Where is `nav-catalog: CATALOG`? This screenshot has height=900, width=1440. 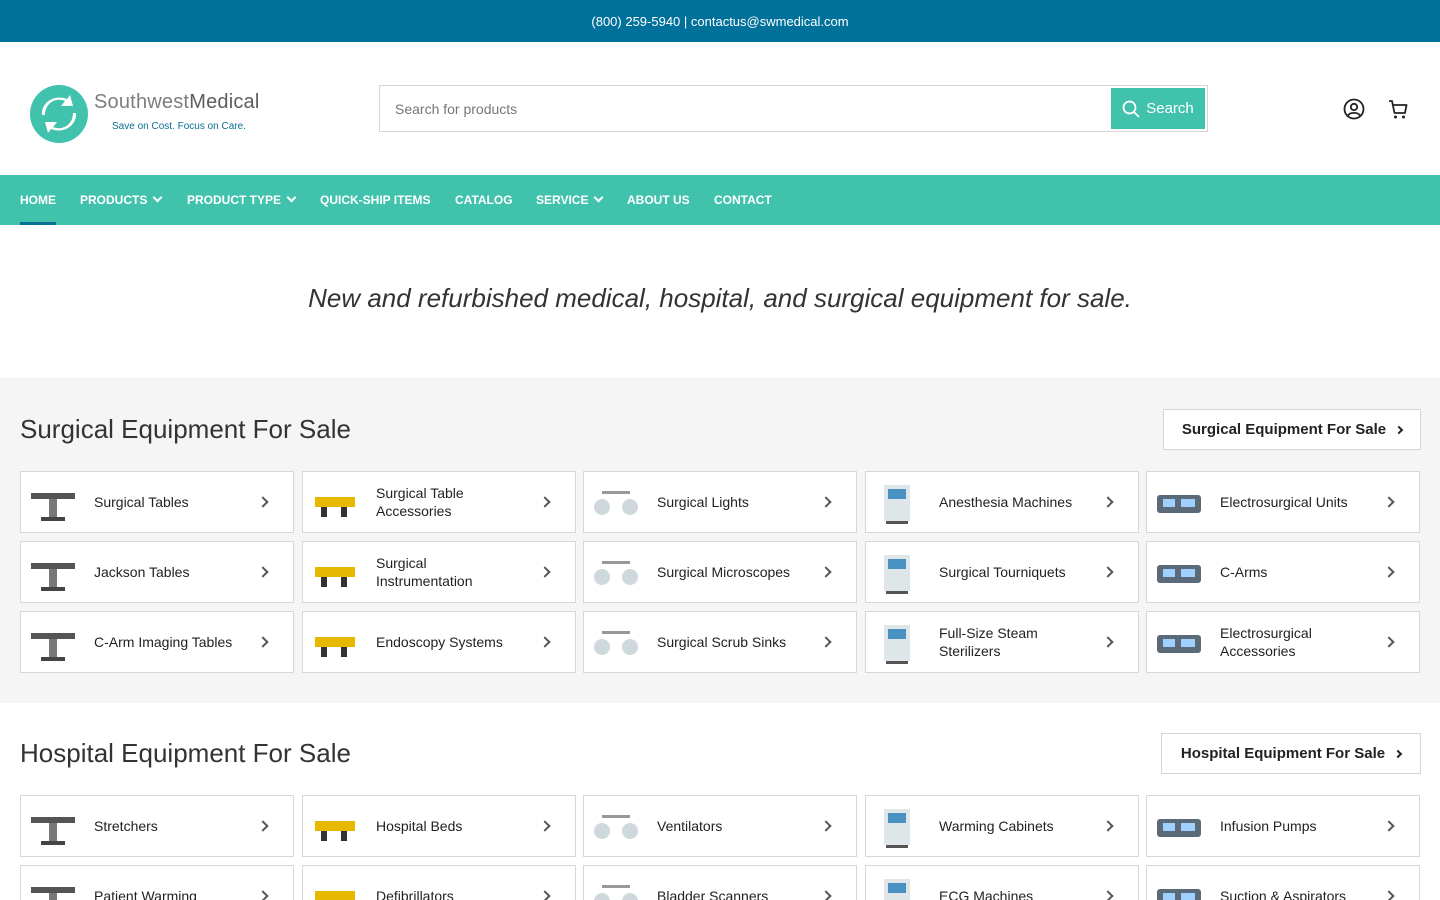 nav-catalog: CATALOG is located at coordinates (484, 200).